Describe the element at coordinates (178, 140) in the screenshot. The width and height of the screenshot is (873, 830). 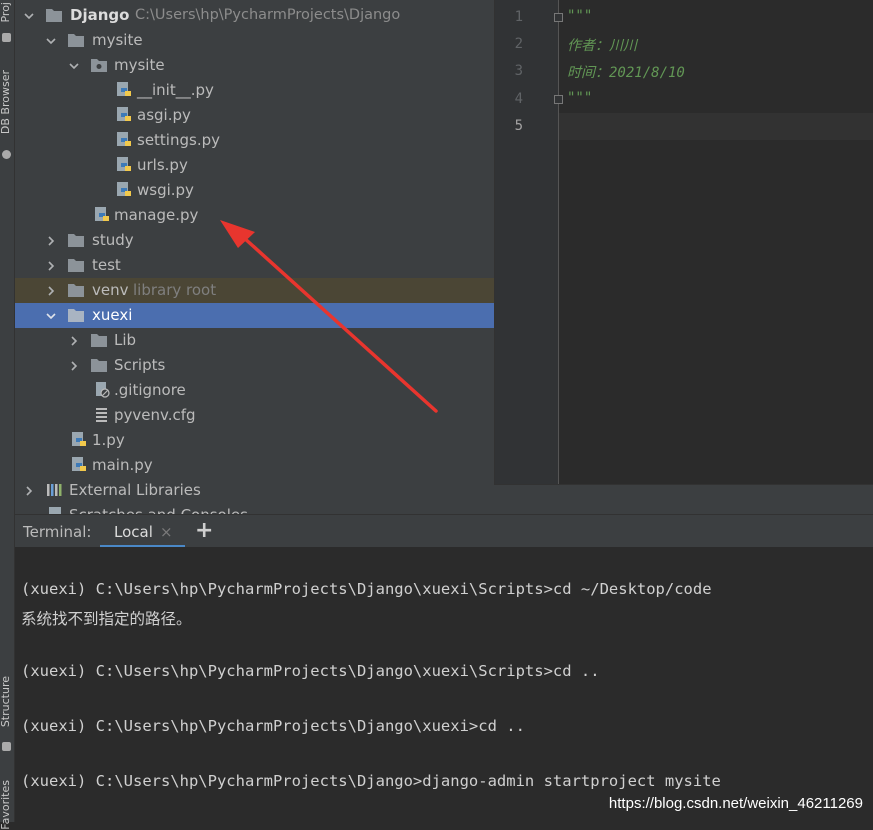
I see `tree-item-label: settings.py` at that location.